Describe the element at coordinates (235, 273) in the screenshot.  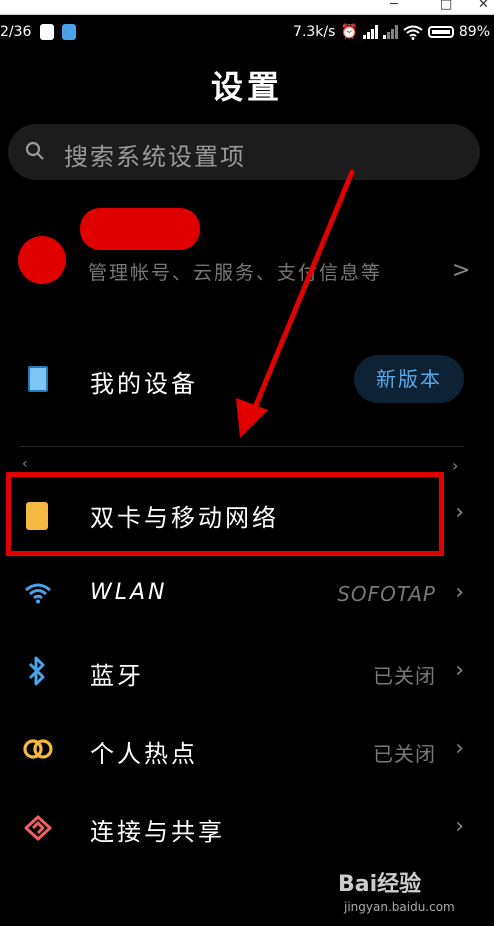
I see `account-subtitle: 管理帐号、云服务、支付信息等` at that location.